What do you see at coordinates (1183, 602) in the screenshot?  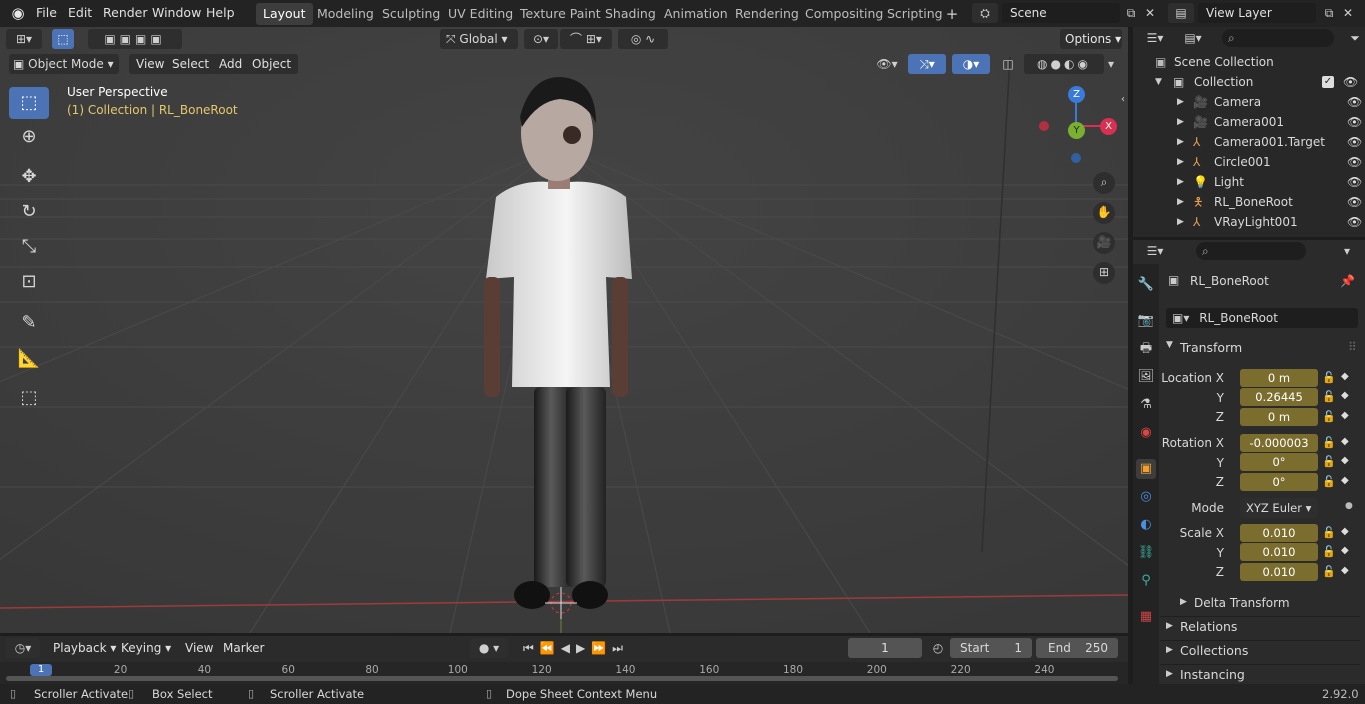 I see `delta-expand-icon: ▶` at bounding box center [1183, 602].